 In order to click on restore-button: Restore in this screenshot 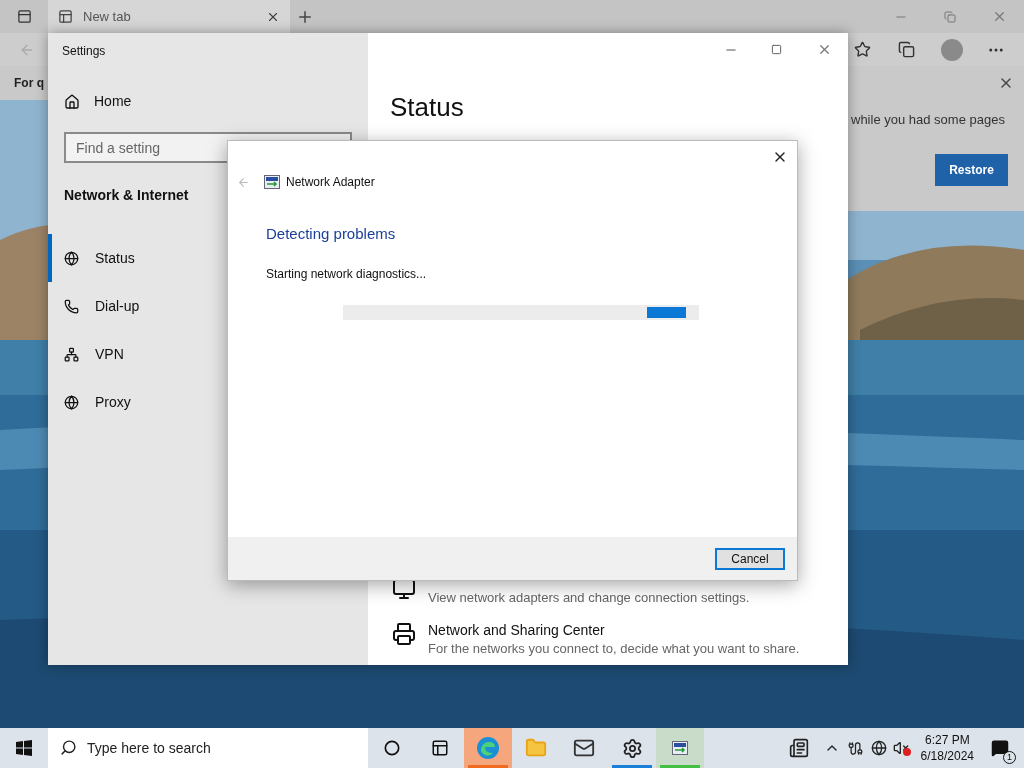, I will do `click(971, 169)`.